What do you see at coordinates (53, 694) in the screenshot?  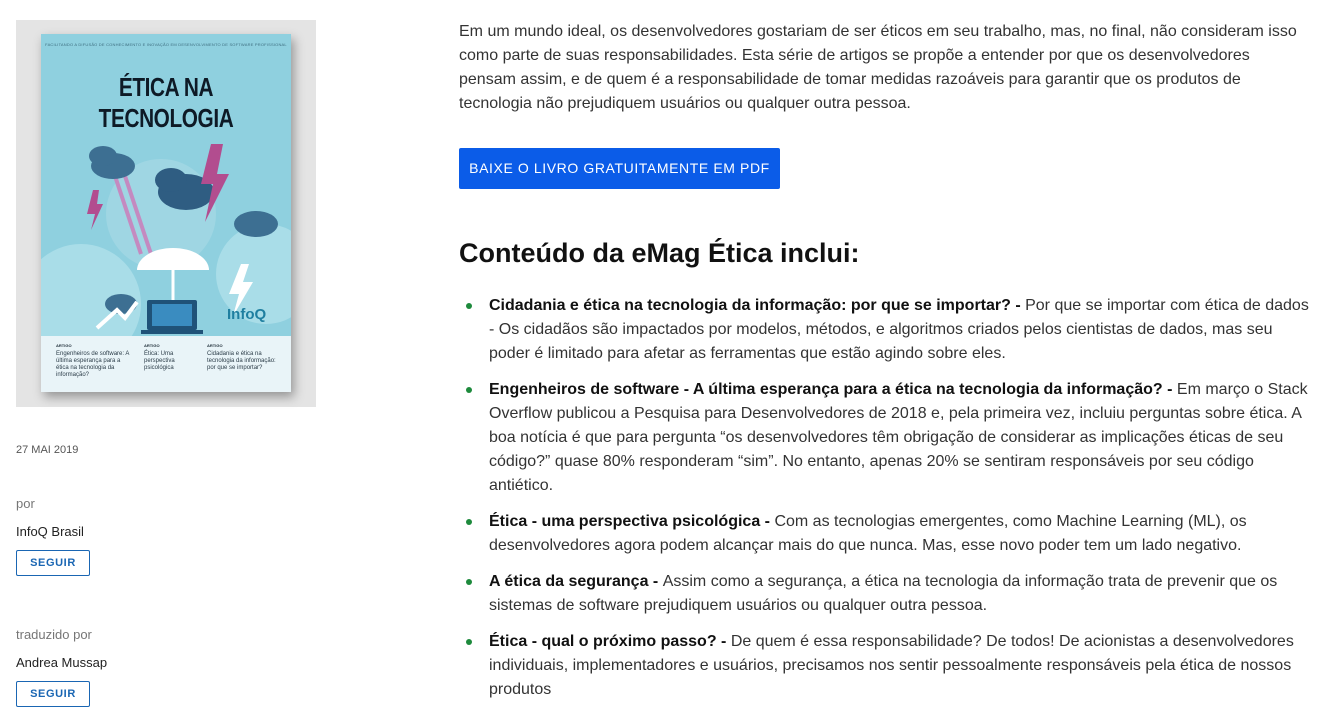 I see `follow-translator-button: SEGUIR` at bounding box center [53, 694].